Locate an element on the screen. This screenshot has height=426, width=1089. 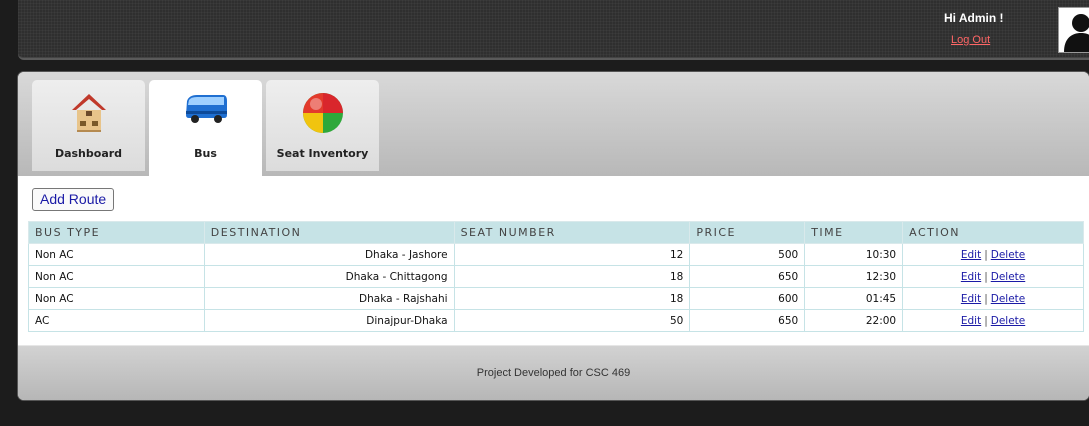
column-header-destination: DESTINATION is located at coordinates (329, 232).